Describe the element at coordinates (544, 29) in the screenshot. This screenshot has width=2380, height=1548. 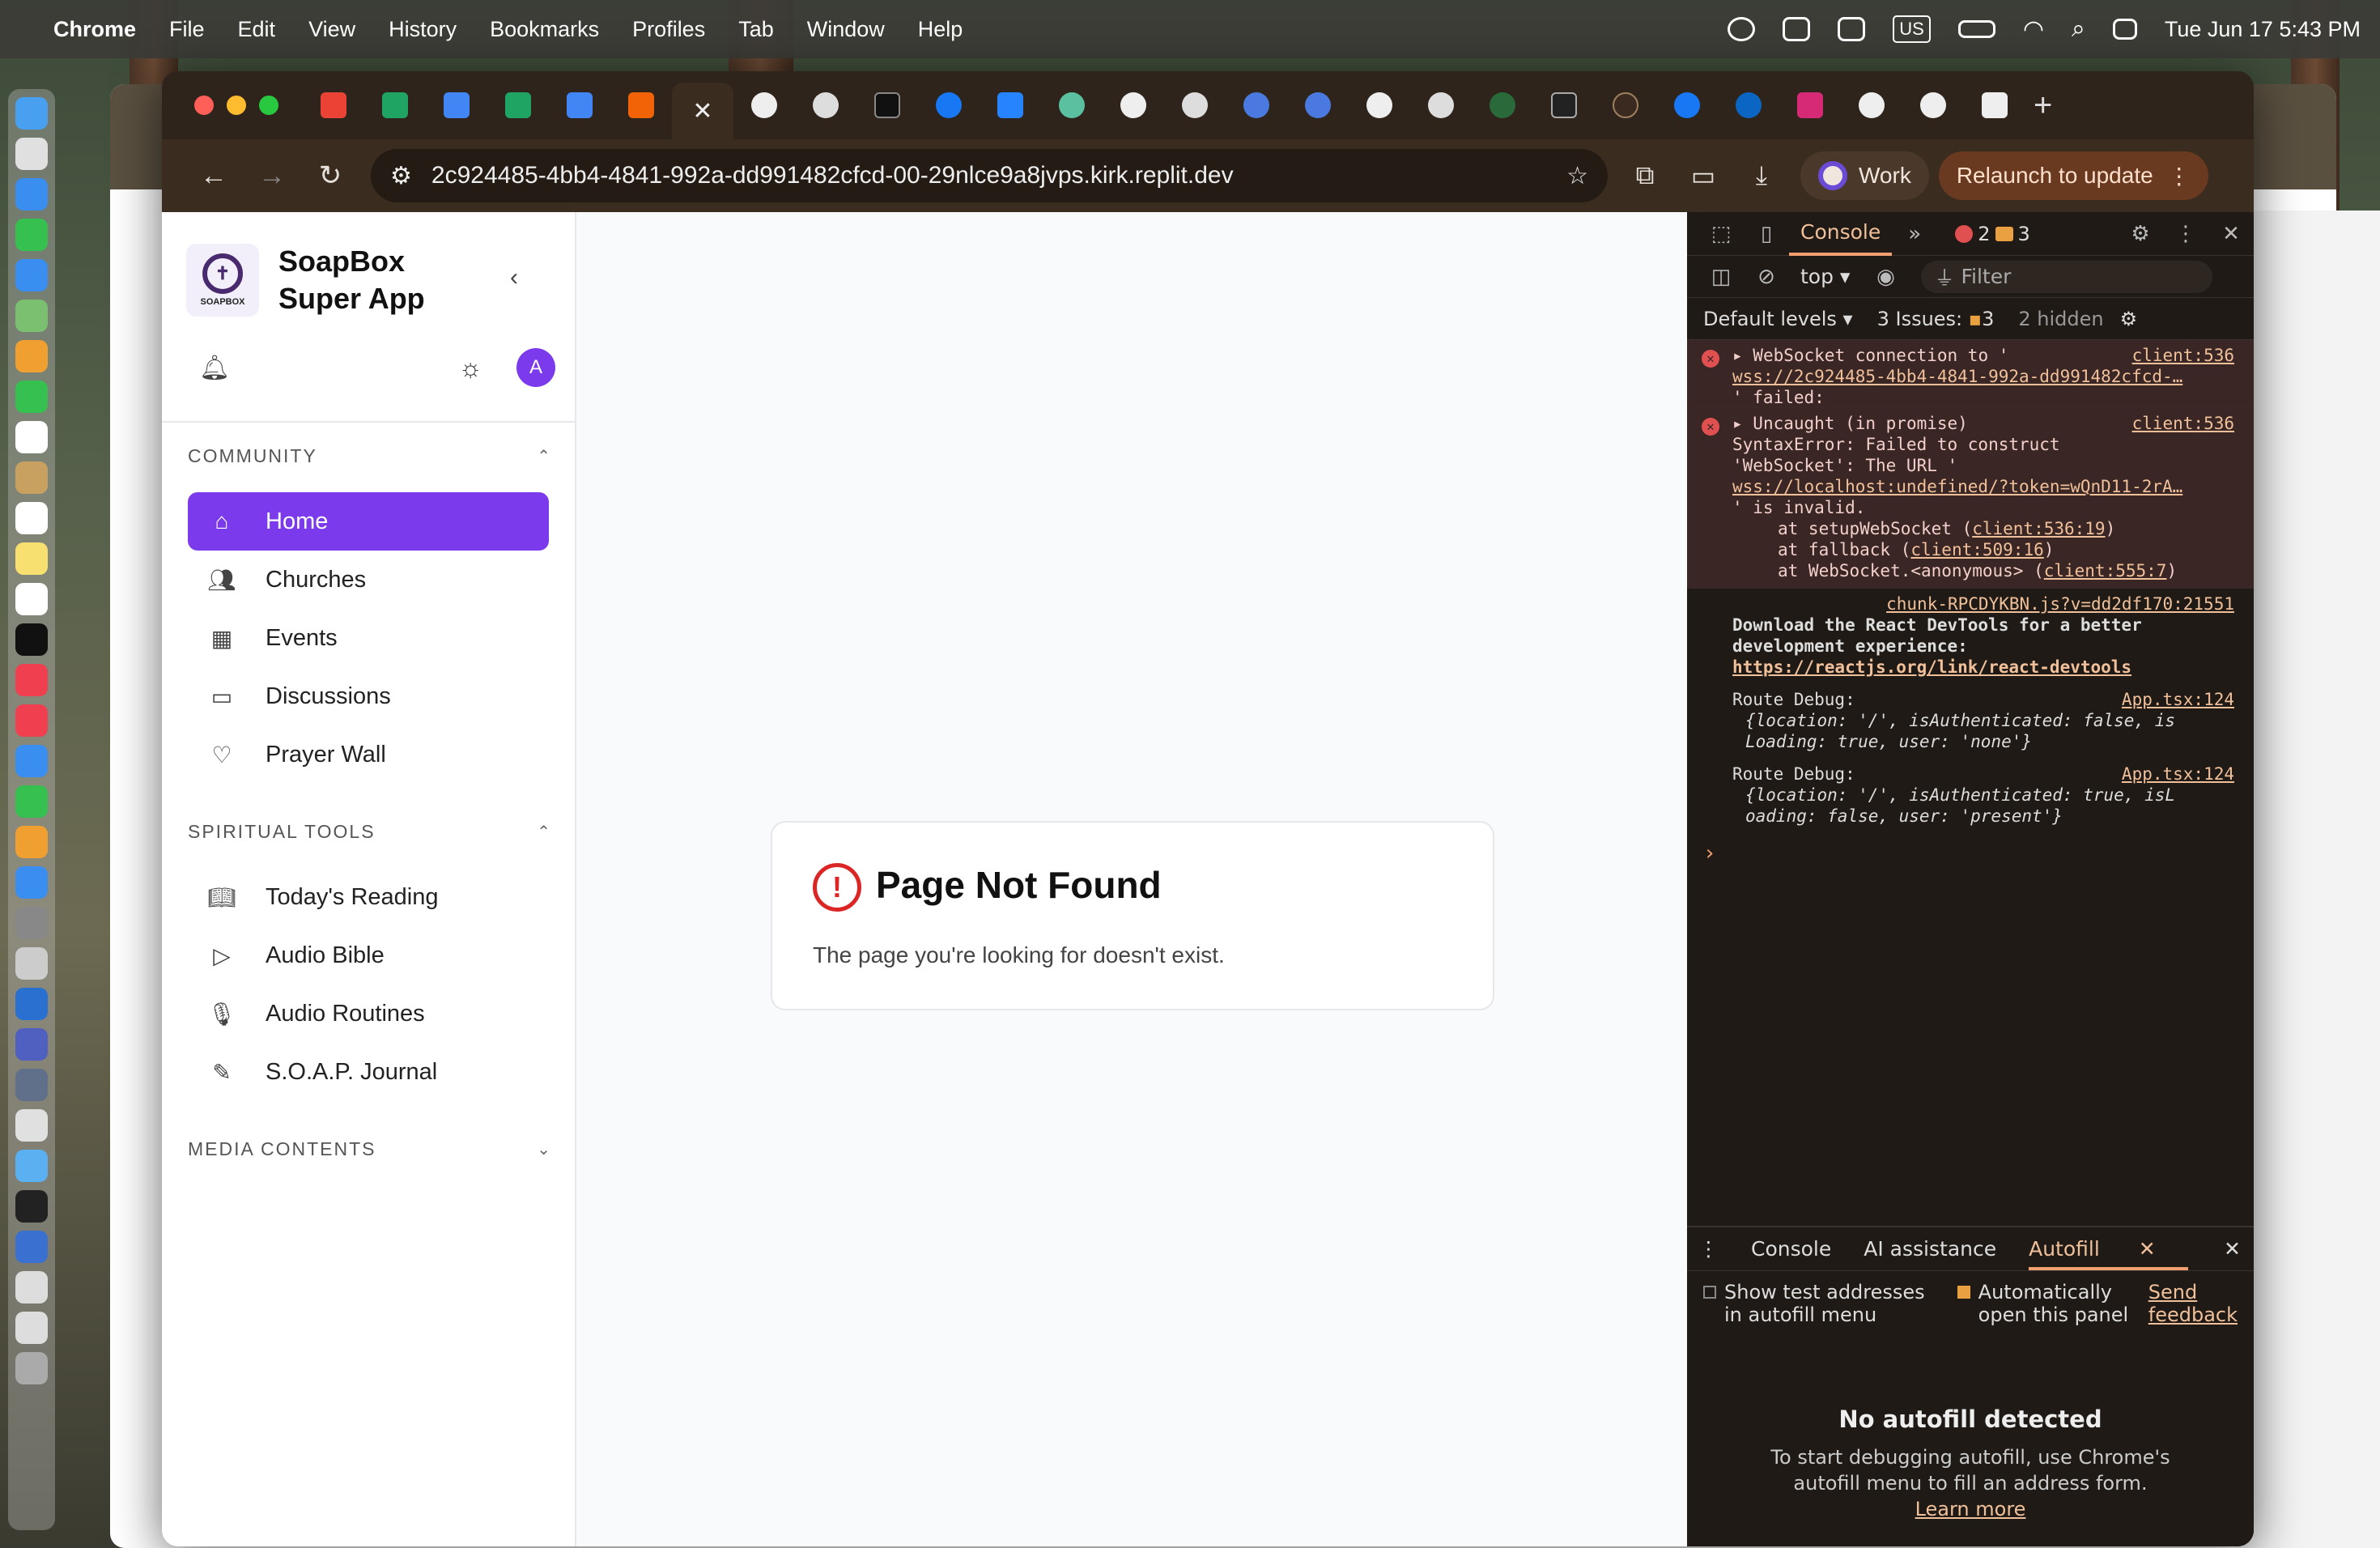
I see `menu-bookmarks: Bookmarks` at that location.